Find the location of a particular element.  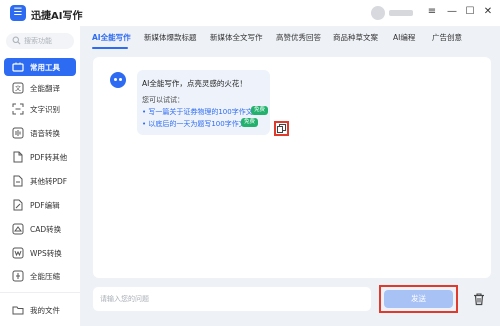

compress-icon is located at coordinates (18, 276).